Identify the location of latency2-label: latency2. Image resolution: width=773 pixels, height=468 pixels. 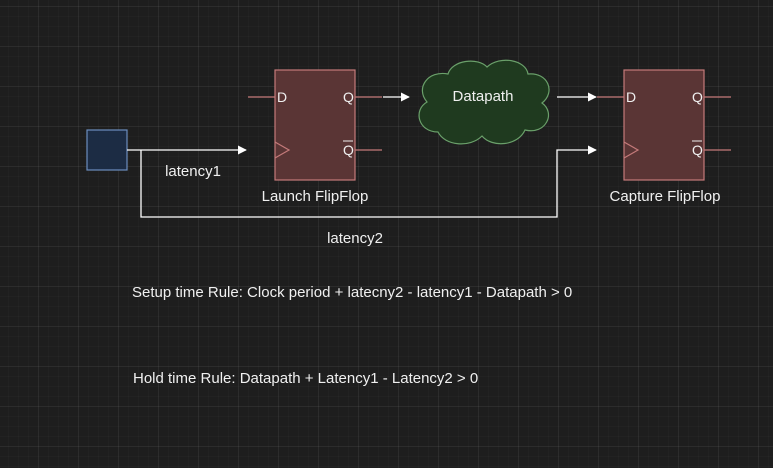
(355, 238).